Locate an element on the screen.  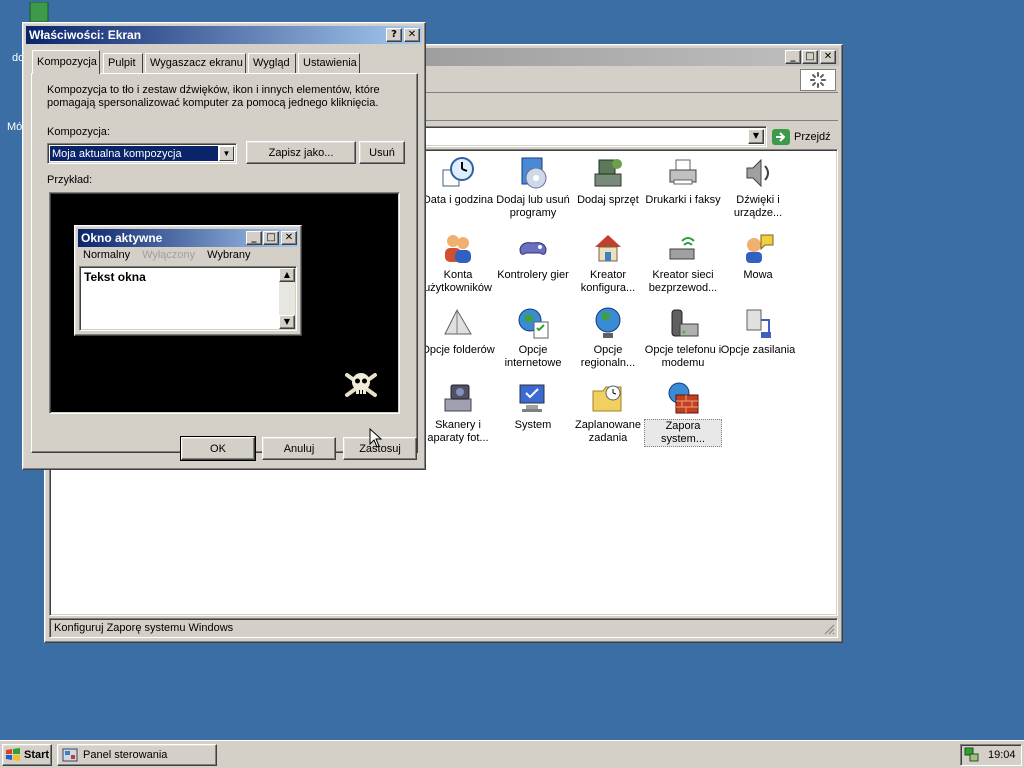
theme-label: Kompozycja: is located at coordinates (78, 132).